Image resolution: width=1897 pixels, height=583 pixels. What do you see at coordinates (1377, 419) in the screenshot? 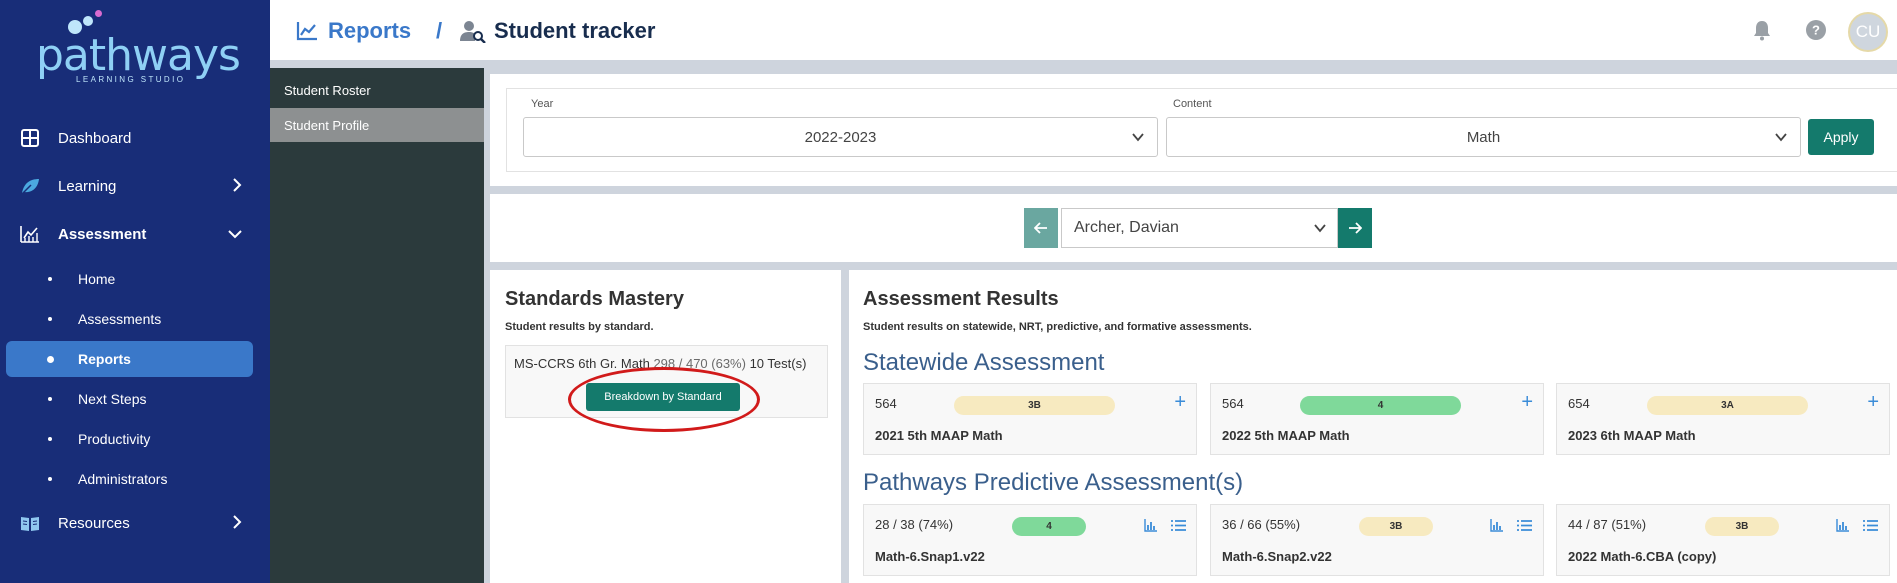
I see `statewide-card: 564 4 + 2022 5th MAAP Math` at bounding box center [1377, 419].